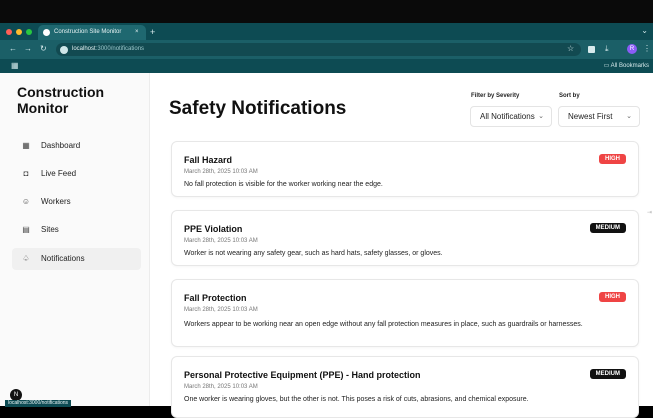  I want to click on forward-icon: →, so click(28, 48).